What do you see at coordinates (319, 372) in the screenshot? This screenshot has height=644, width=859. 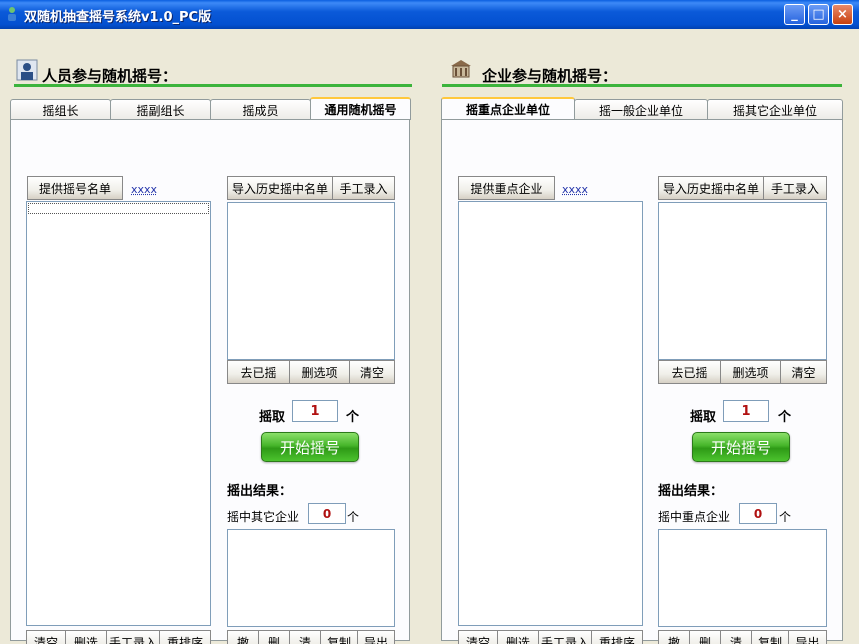 I see `delete-selected-button: 删选项` at bounding box center [319, 372].